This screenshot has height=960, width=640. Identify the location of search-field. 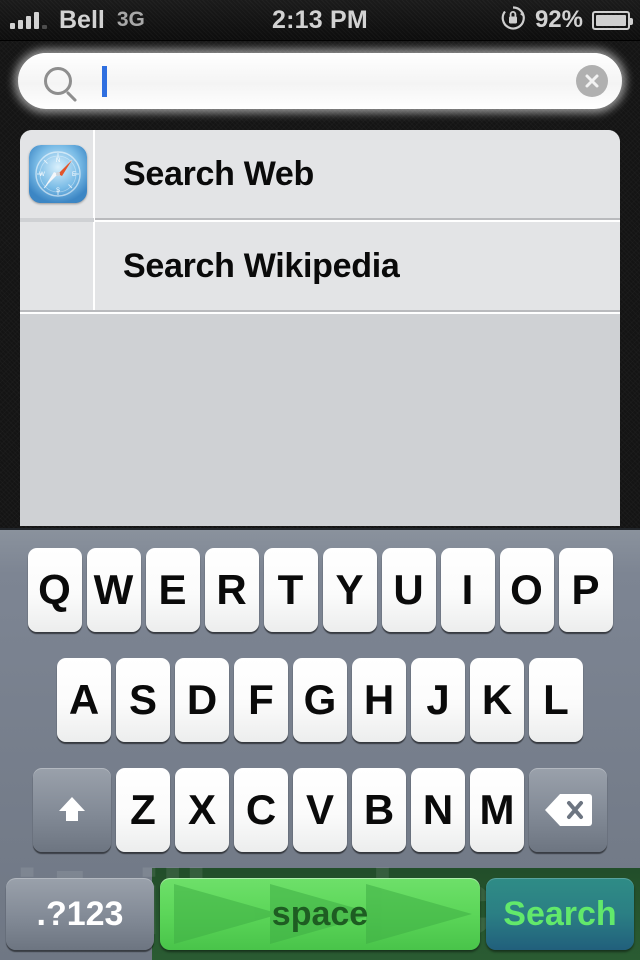
(320, 81).